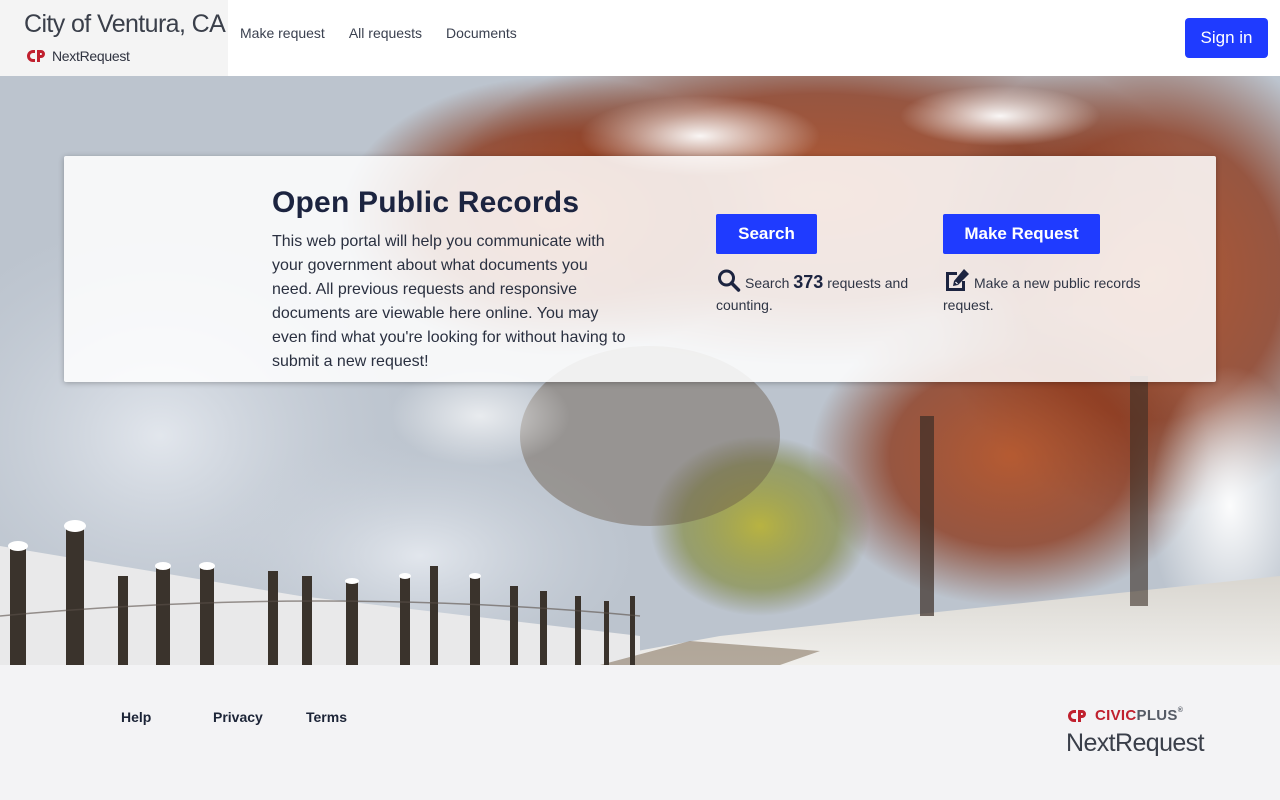 Image resolution: width=1280 pixels, height=800 pixels. I want to click on search-desc-prefix: Search, so click(767, 283).